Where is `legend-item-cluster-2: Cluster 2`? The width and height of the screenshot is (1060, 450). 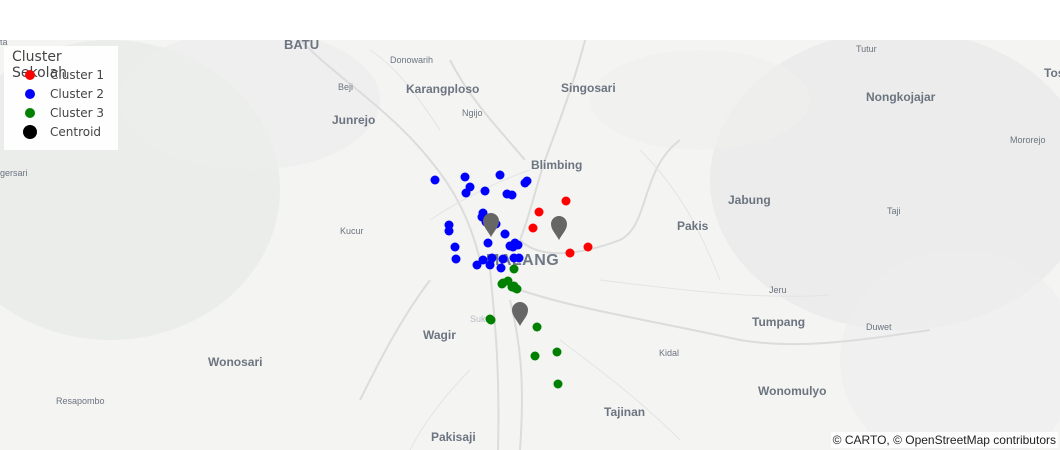 legend-item-cluster-2: Cluster 2 is located at coordinates (61, 94).